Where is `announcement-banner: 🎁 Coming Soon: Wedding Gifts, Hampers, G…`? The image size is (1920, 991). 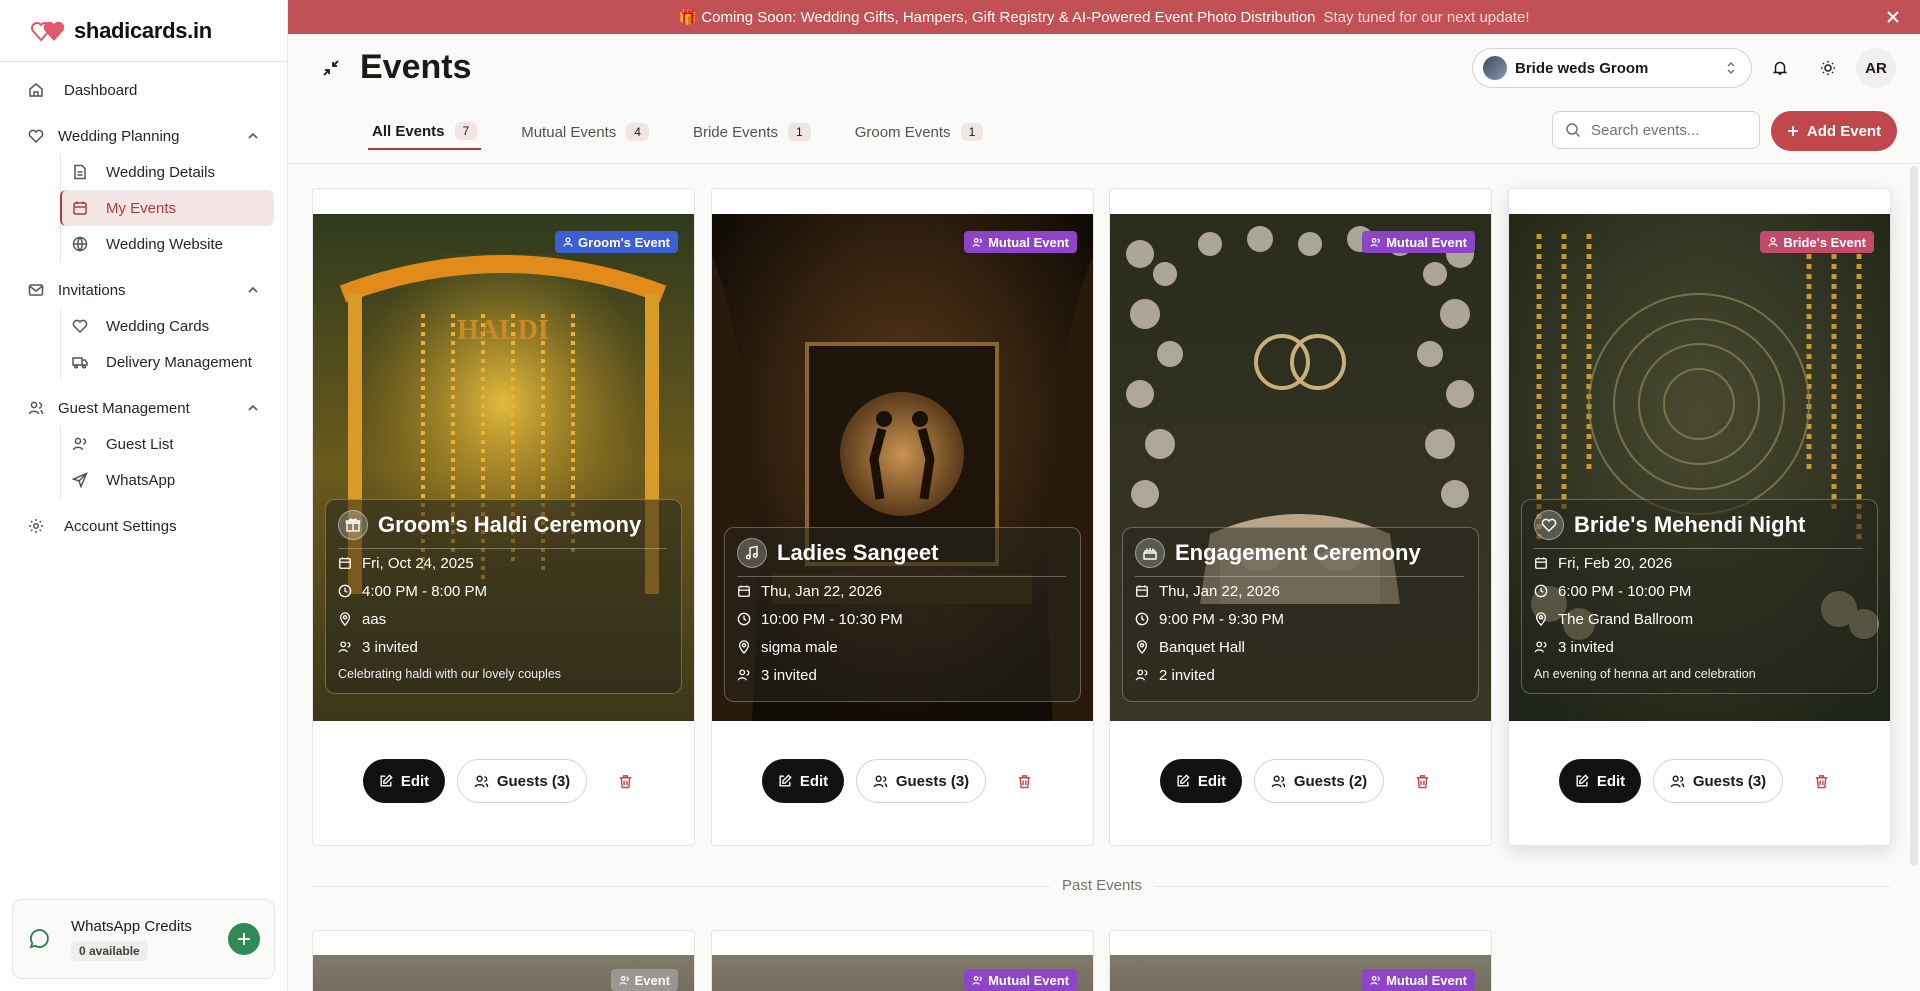
announcement-banner: 🎁 Coming Soon: Wedding Gifts, Hampers, G… is located at coordinates (1104, 17).